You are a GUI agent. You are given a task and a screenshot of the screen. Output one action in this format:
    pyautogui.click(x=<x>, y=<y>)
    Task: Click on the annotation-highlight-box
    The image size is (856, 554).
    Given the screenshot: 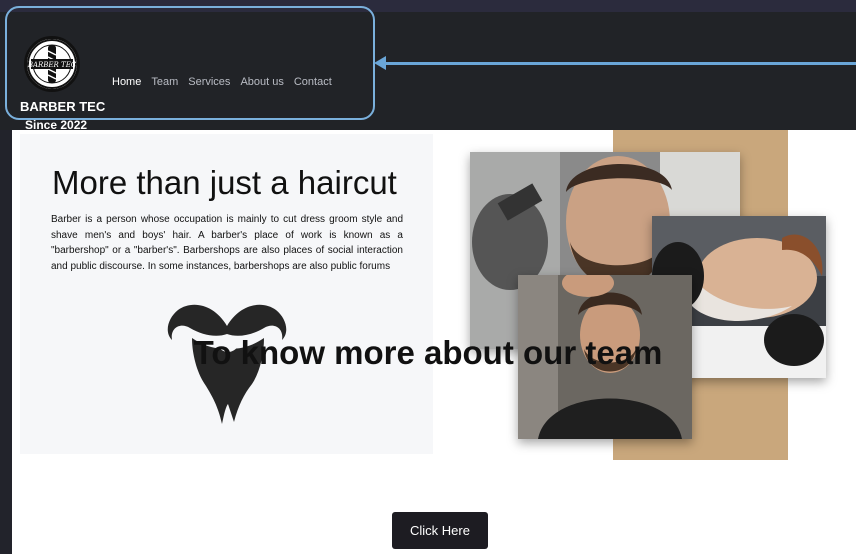 What is the action you would take?
    pyautogui.click(x=190, y=63)
    